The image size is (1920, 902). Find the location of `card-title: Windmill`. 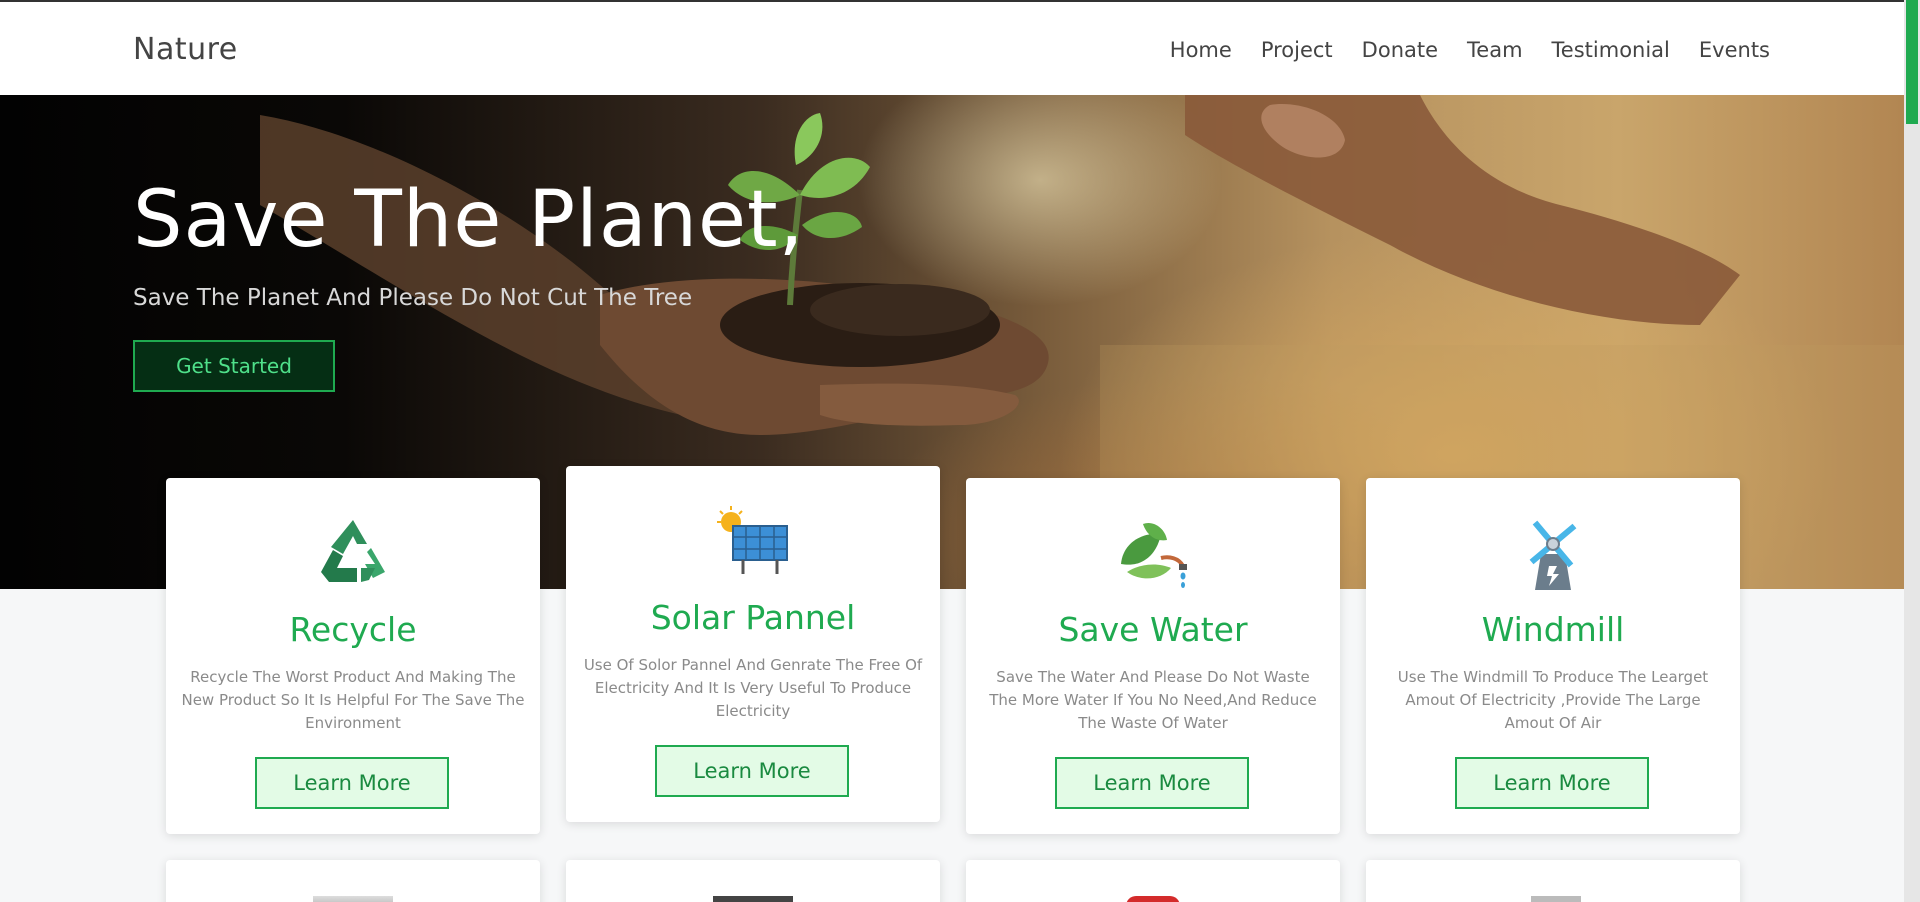

card-title: Windmill is located at coordinates (1553, 629).